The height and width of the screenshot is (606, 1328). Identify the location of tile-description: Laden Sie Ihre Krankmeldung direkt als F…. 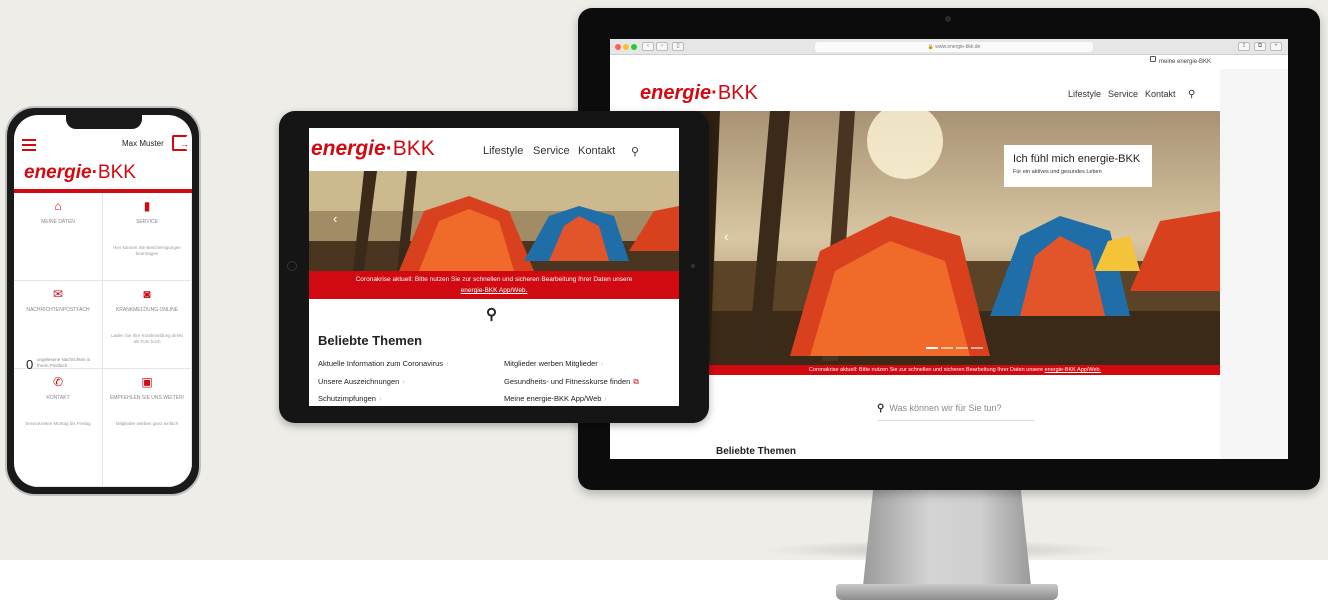
(147, 338).